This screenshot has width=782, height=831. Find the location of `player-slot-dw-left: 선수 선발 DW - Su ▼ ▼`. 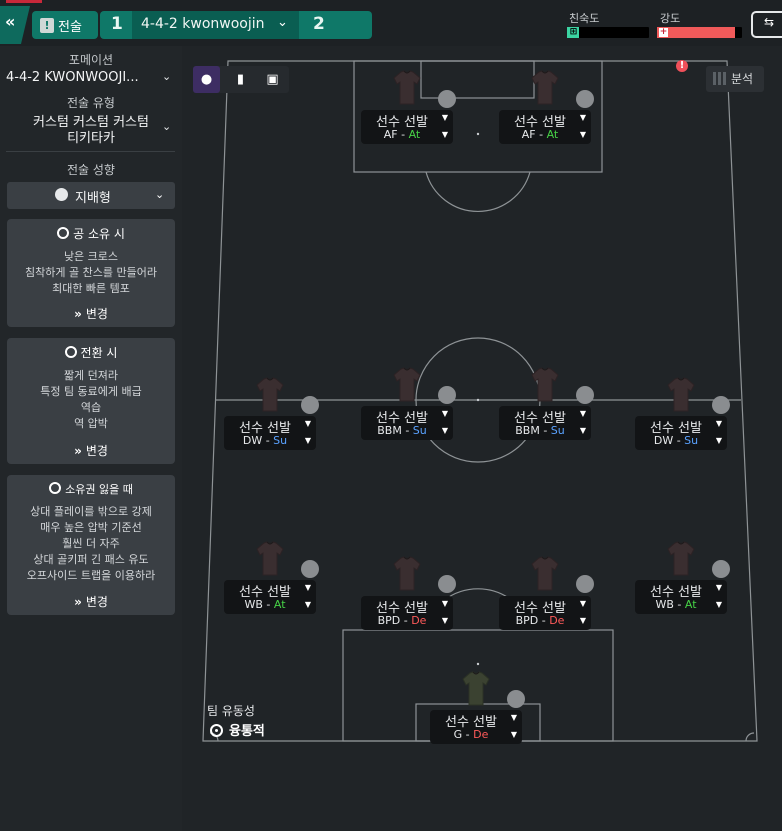

player-slot-dw-left: 선수 선발 DW - Su ▼ ▼ is located at coordinates (270, 433).